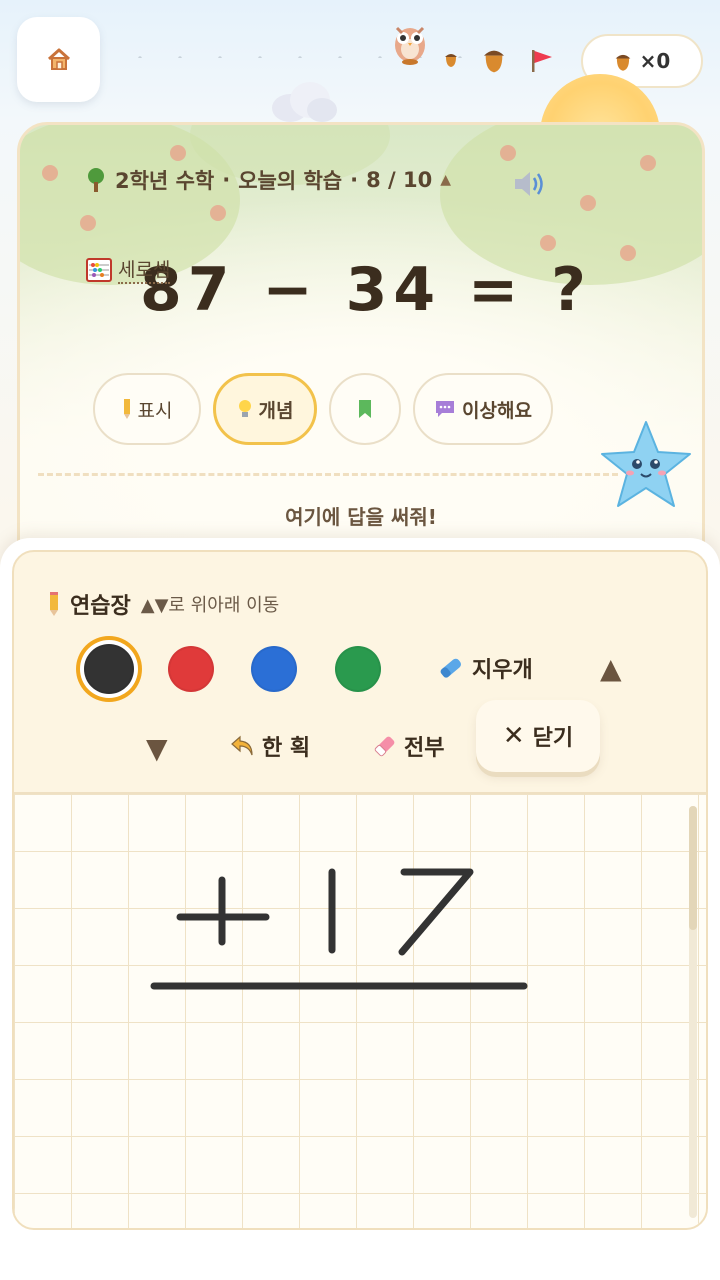 This screenshot has width=720, height=1280. Describe the element at coordinates (451, 668) in the screenshot. I see `eraser-icon` at that location.